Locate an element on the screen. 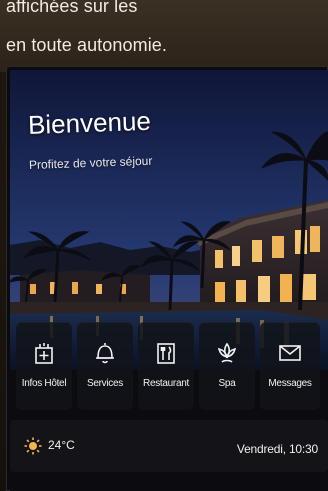 Image resolution: width=328 pixels, height=491 pixels. tile-messages-label: Messages is located at coordinates (290, 383).